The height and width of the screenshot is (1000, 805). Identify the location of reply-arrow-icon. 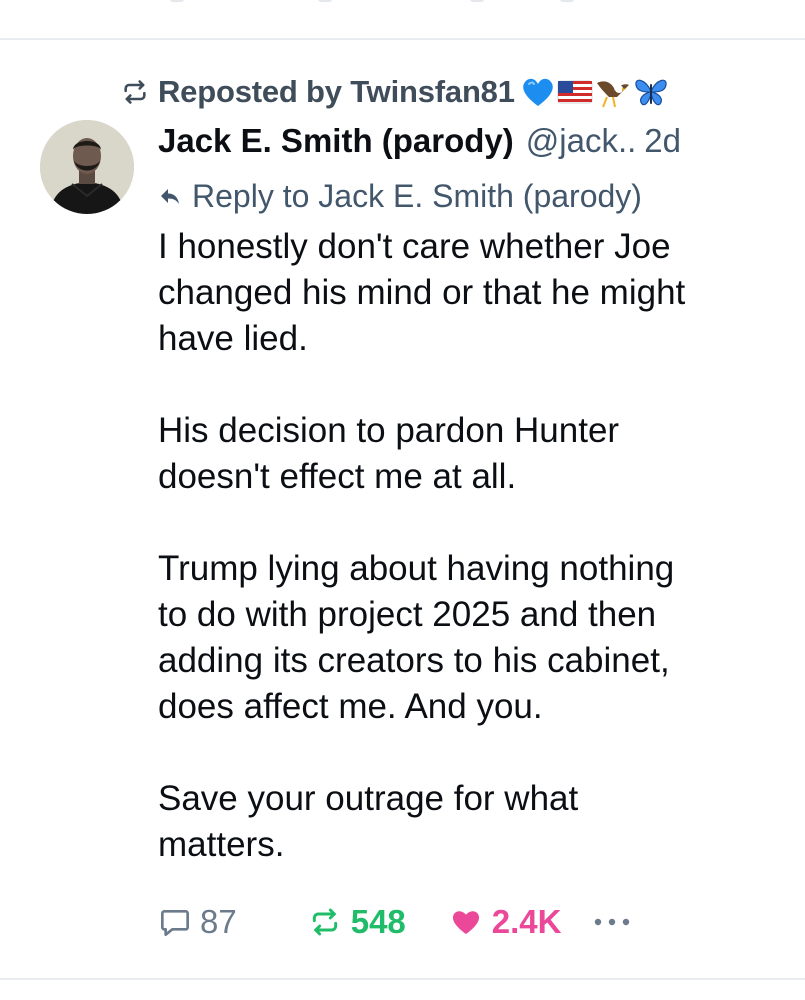
(170, 196).